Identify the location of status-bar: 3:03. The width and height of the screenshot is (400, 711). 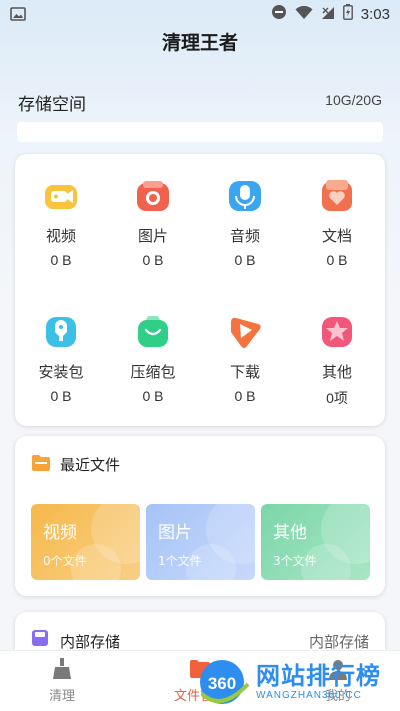
(200, 14).